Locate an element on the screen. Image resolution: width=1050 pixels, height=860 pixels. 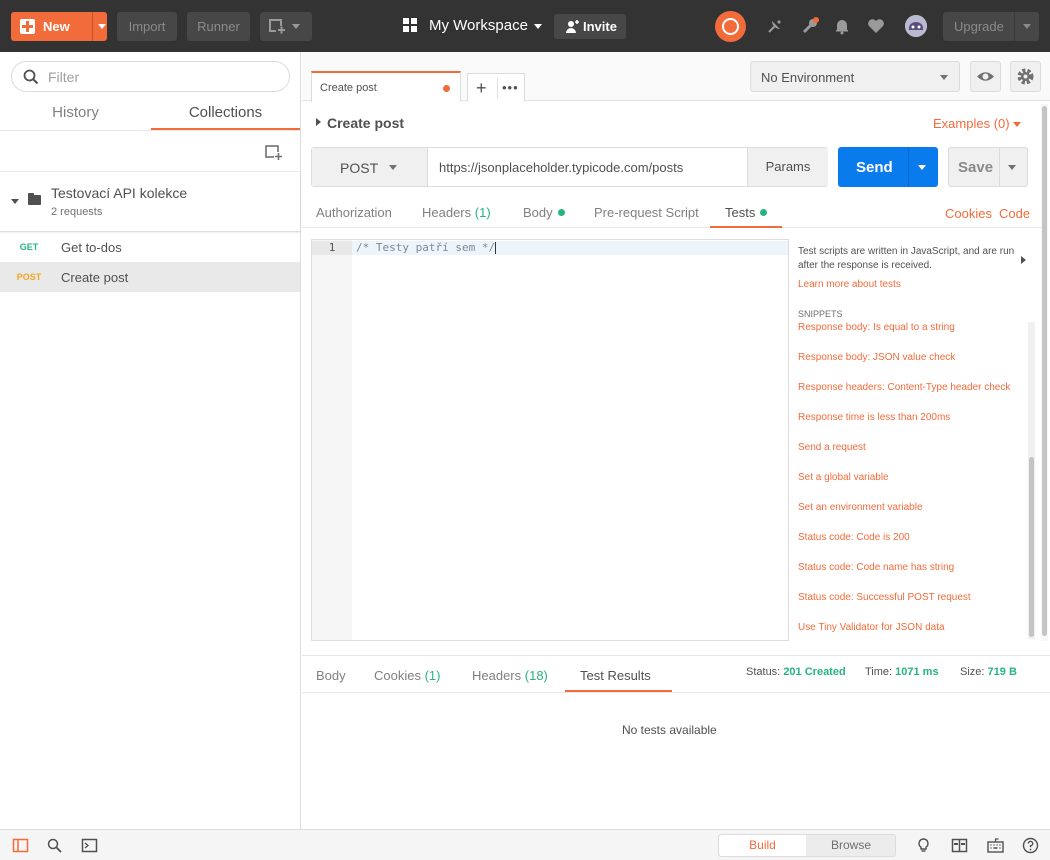
new-tab-icon: + is located at coordinates (481, 88).